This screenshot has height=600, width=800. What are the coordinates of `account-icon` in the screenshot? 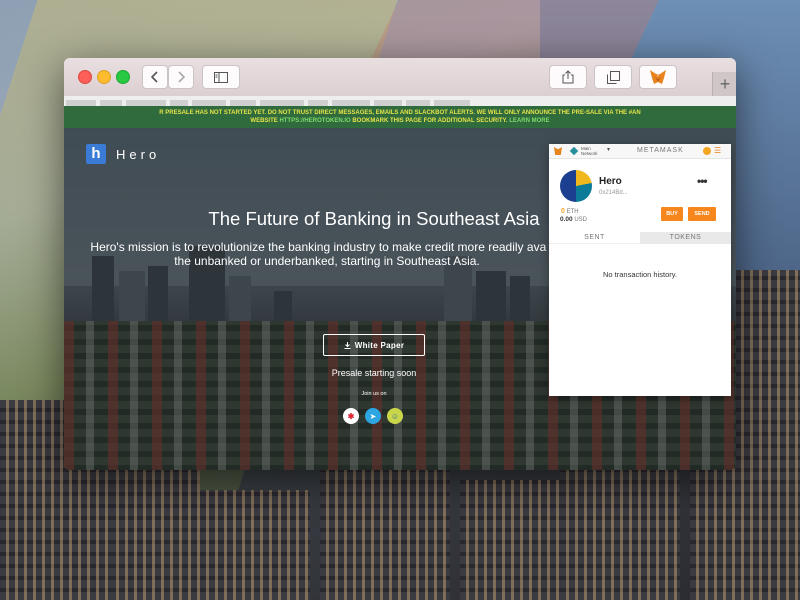 It's located at (707, 151).